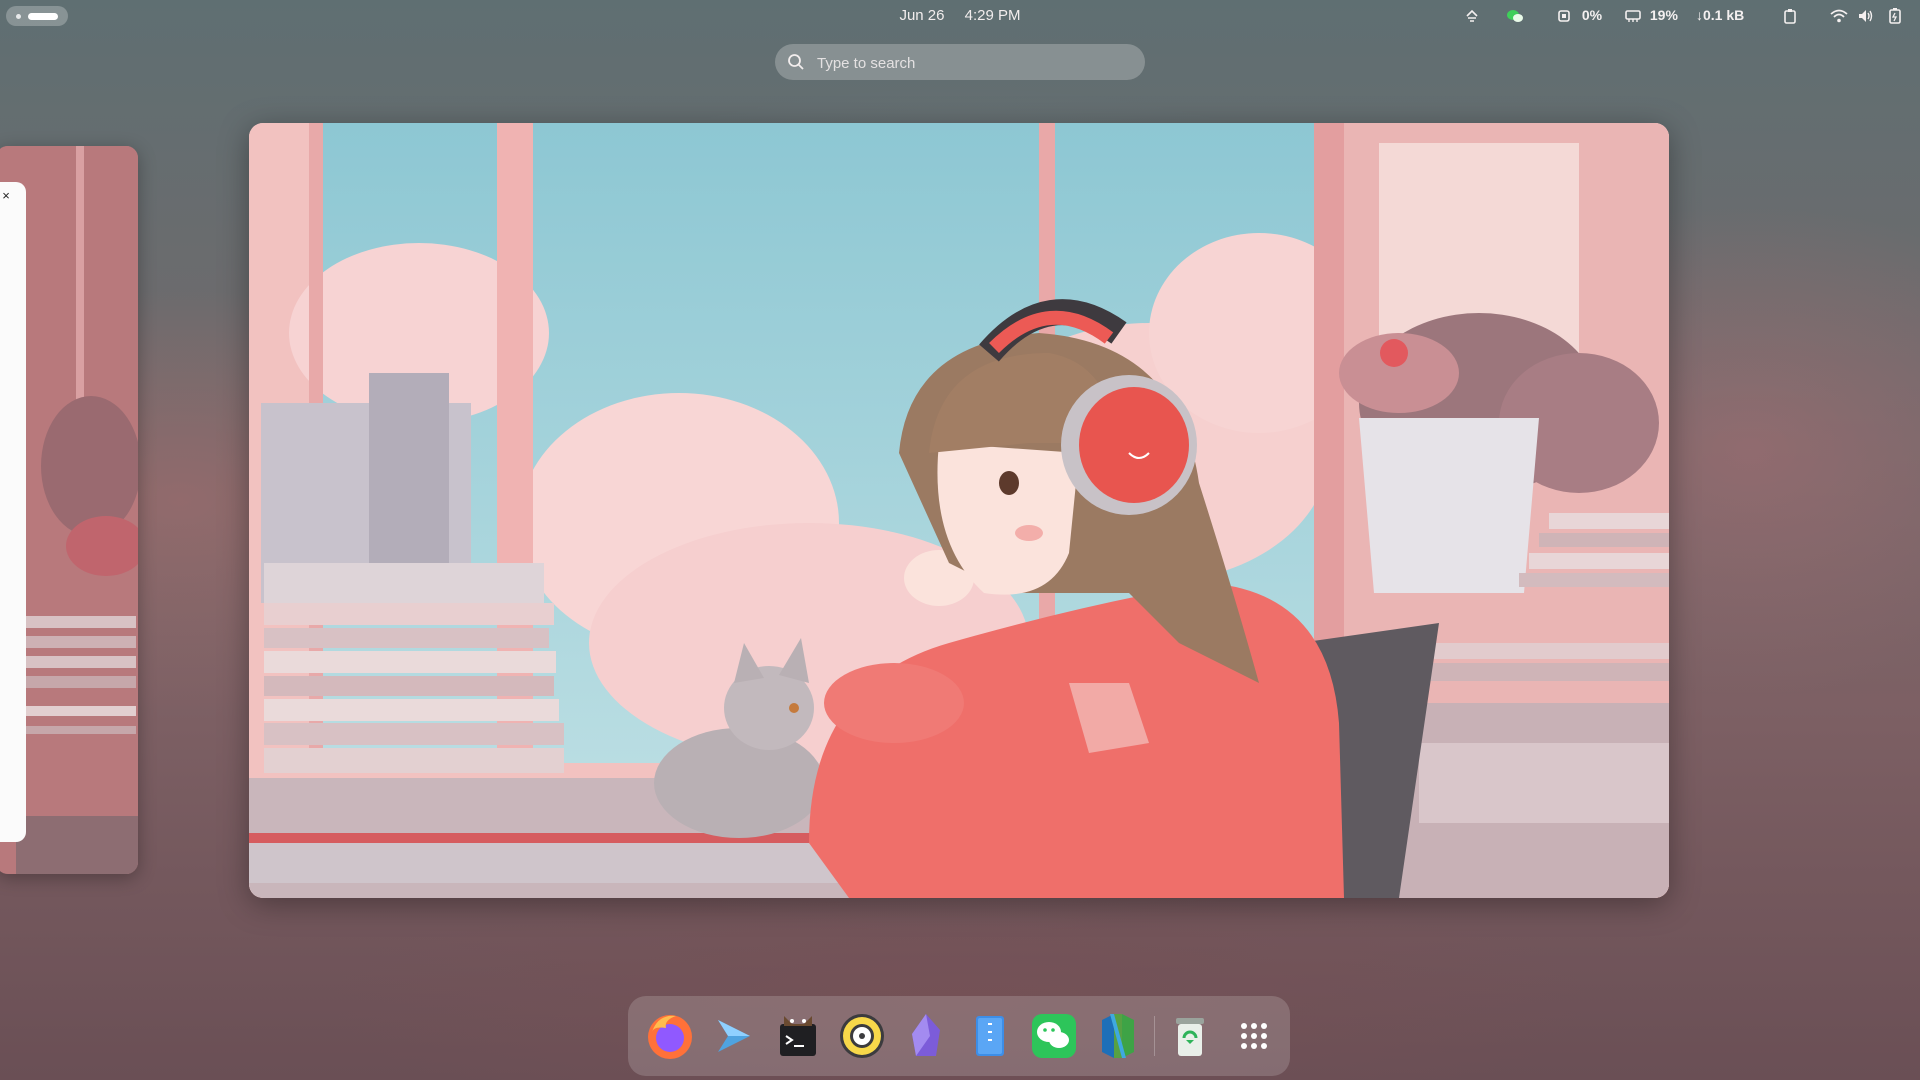 Image resolution: width=1920 pixels, height=1080 pixels. Describe the element at coordinates (1790, 16) in the screenshot. I see `clipboard-icon` at that location.